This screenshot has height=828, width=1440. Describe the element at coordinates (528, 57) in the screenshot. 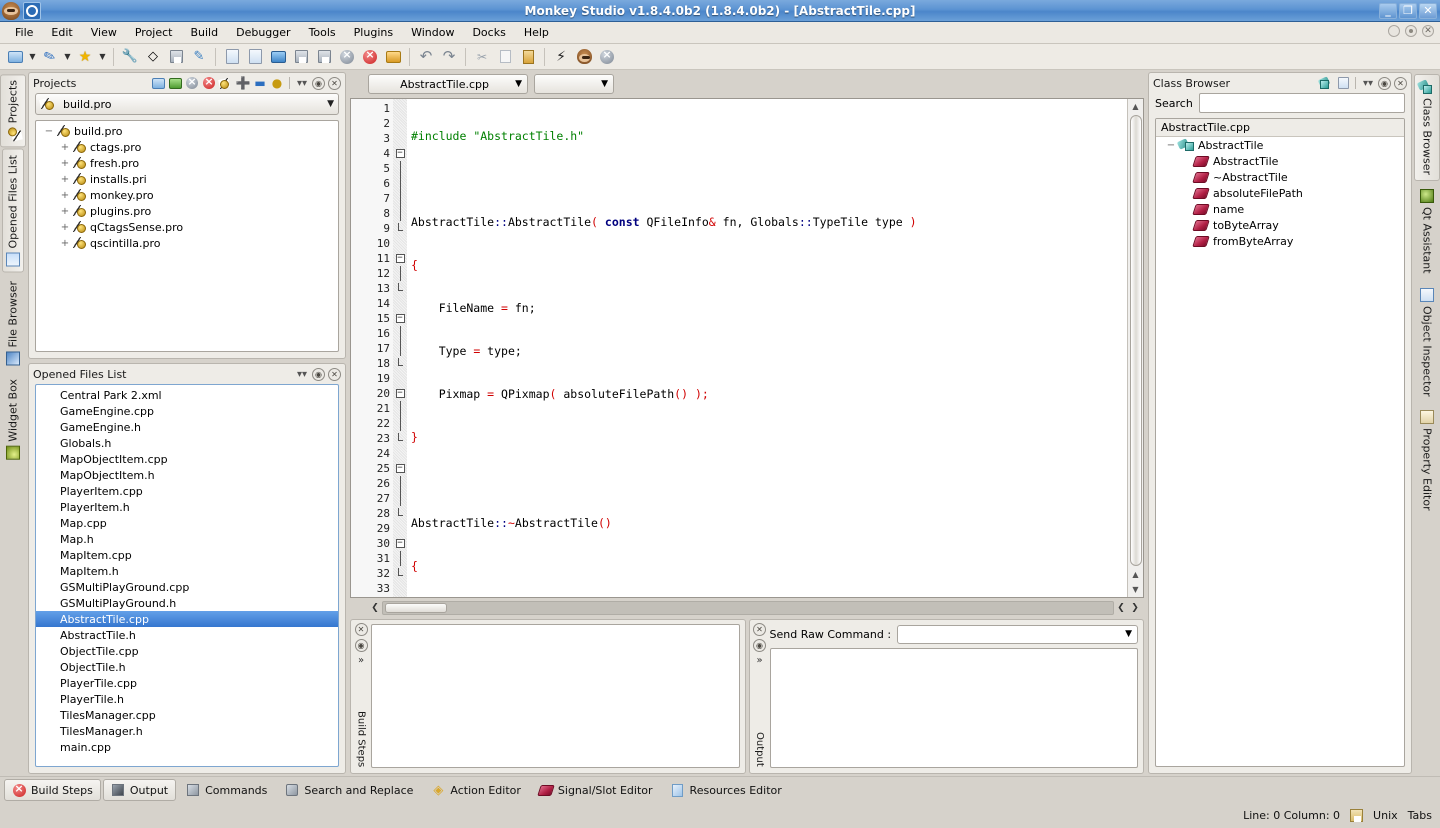

I see `paste-icon` at that location.